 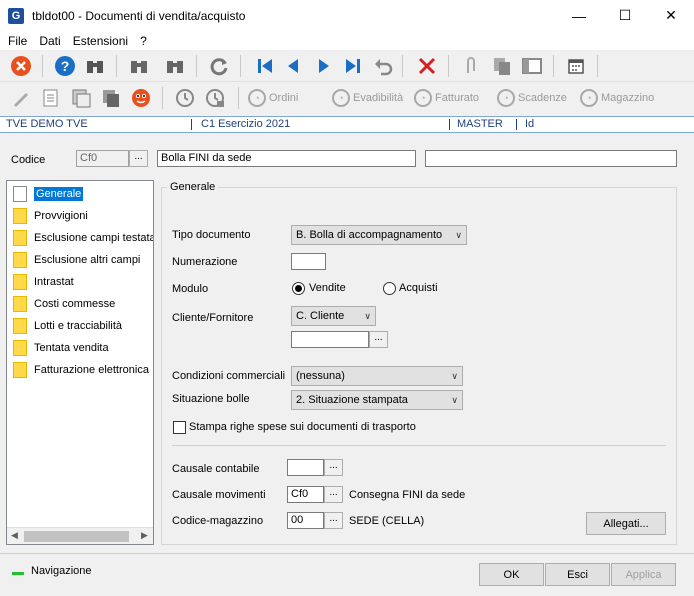 What do you see at coordinates (102, 158) in the screenshot?
I see `codice-field: Cf0` at bounding box center [102, 158].